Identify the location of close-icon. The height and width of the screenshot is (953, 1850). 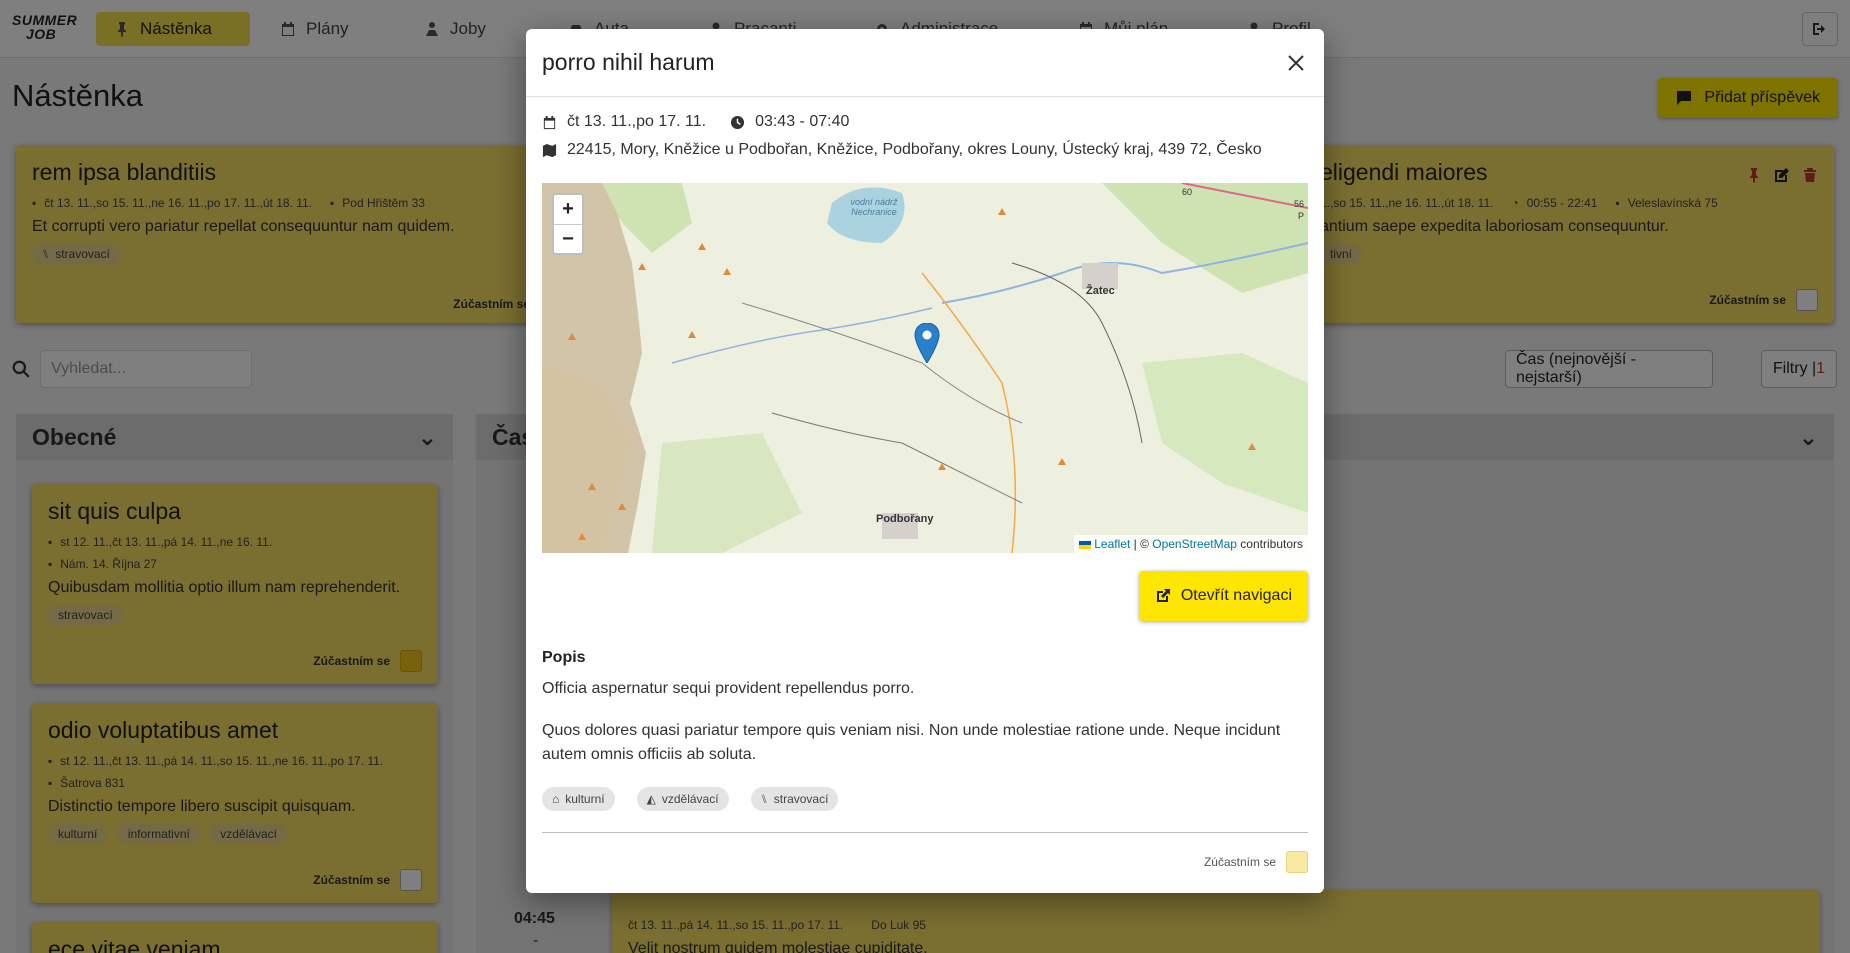
(1296, 62).